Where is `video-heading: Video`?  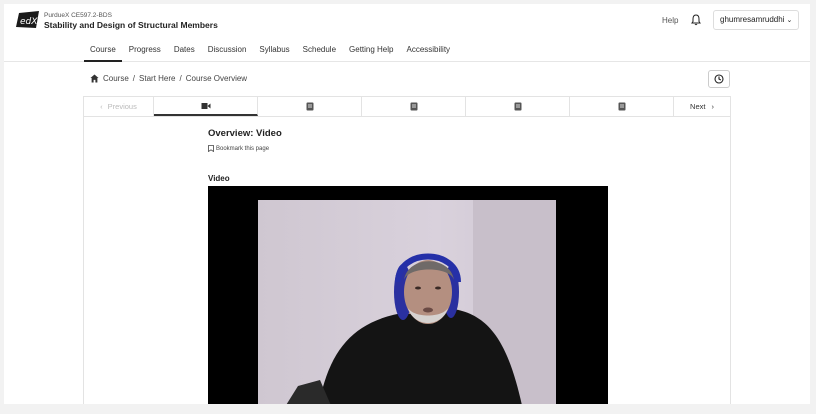 video-heading: Video is located at coordinates (219, 178).